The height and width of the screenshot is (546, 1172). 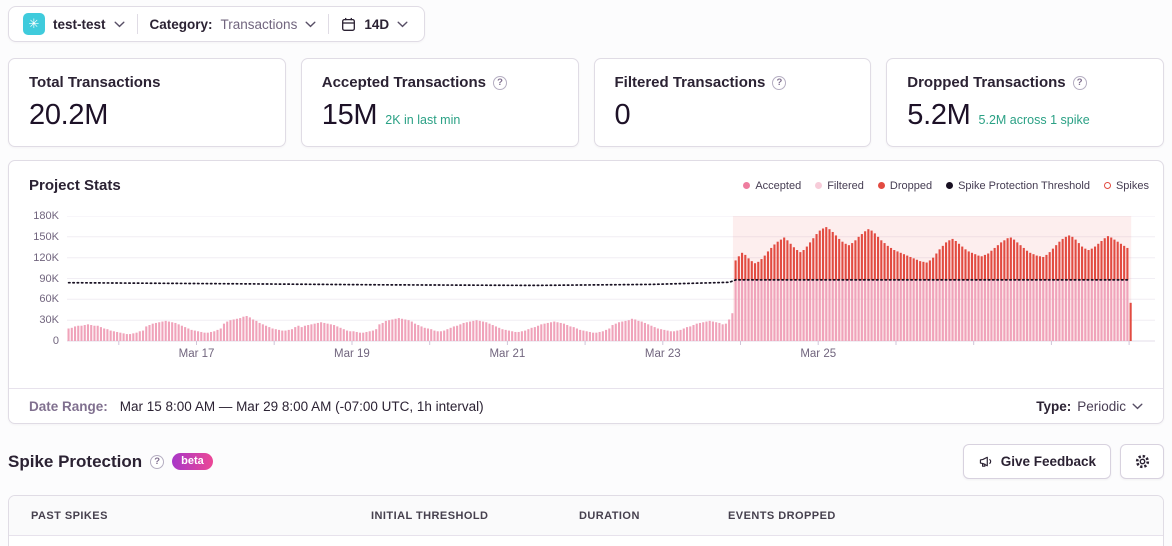 I want to click on col-events-dropped: Events Dropped, so click(x=782, y=515).